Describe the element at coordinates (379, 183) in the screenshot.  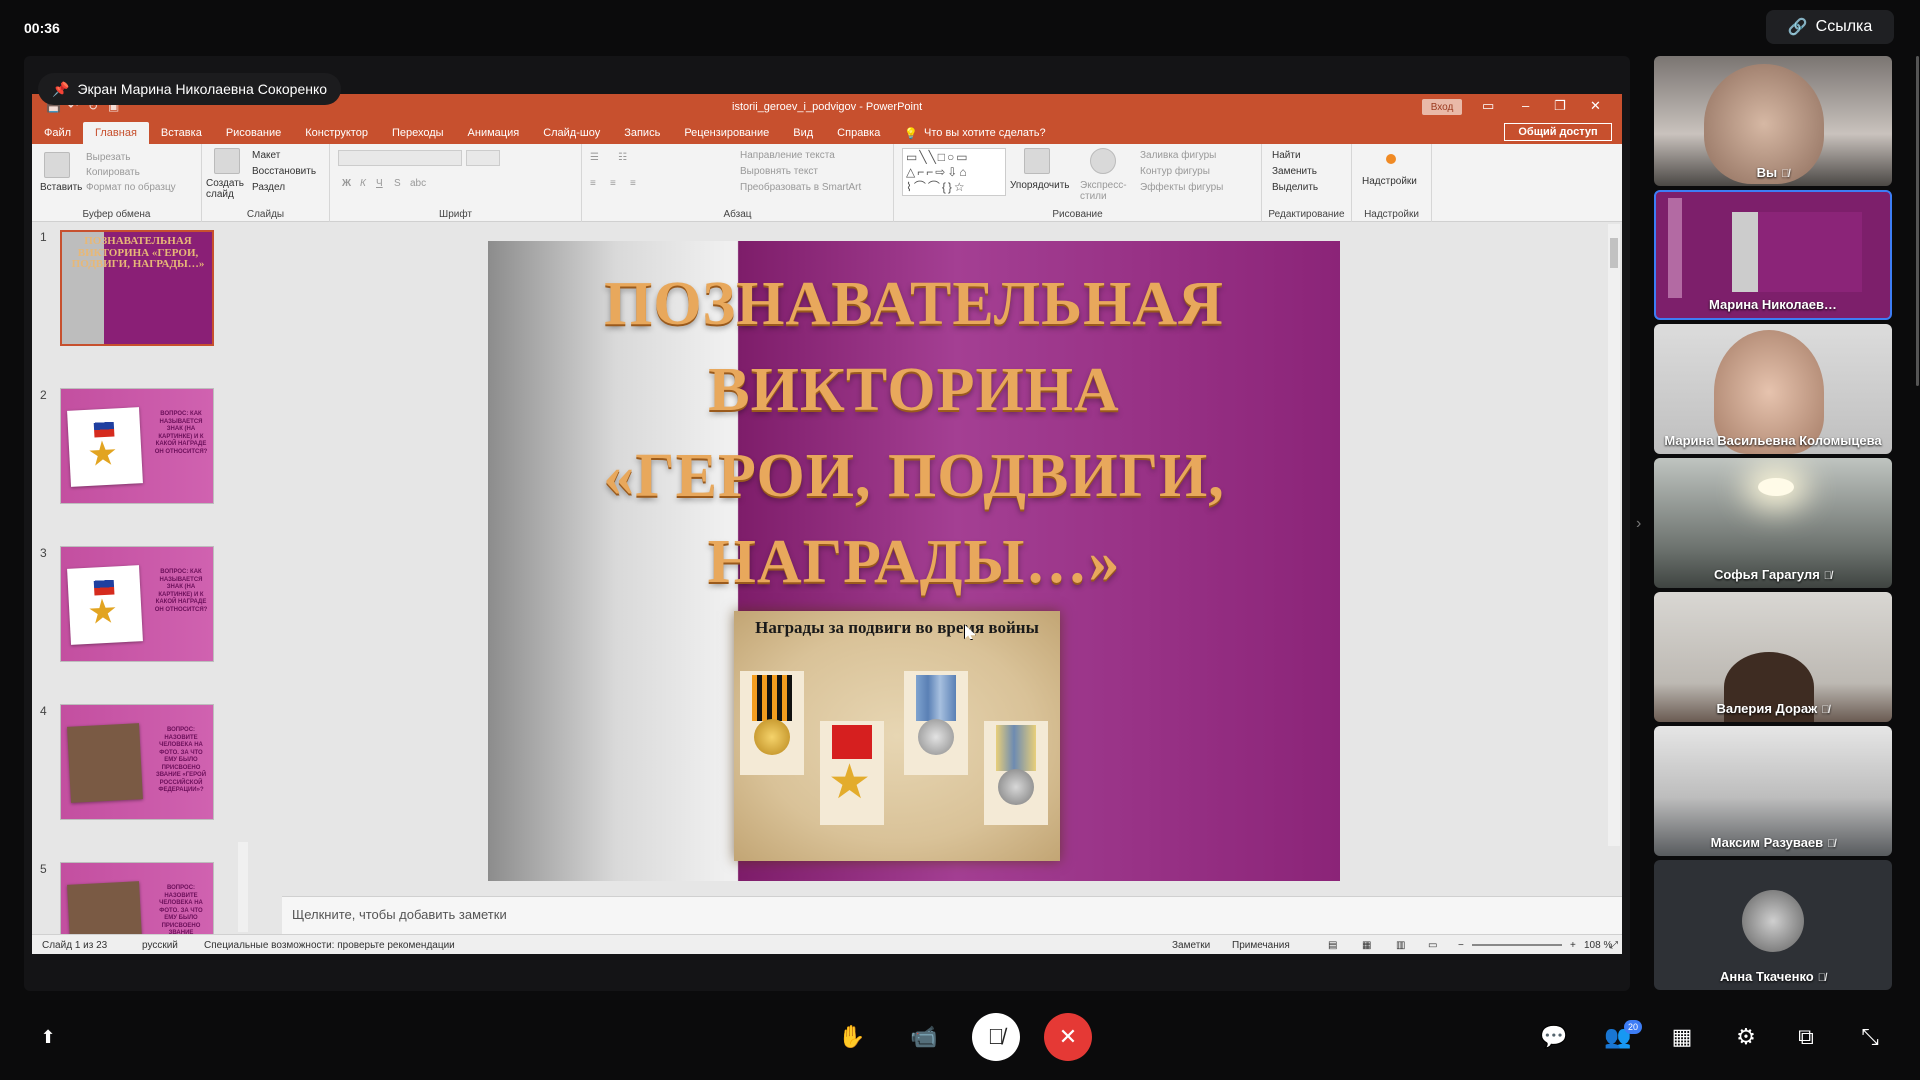
I see `underline-icon: Ч` at that location.